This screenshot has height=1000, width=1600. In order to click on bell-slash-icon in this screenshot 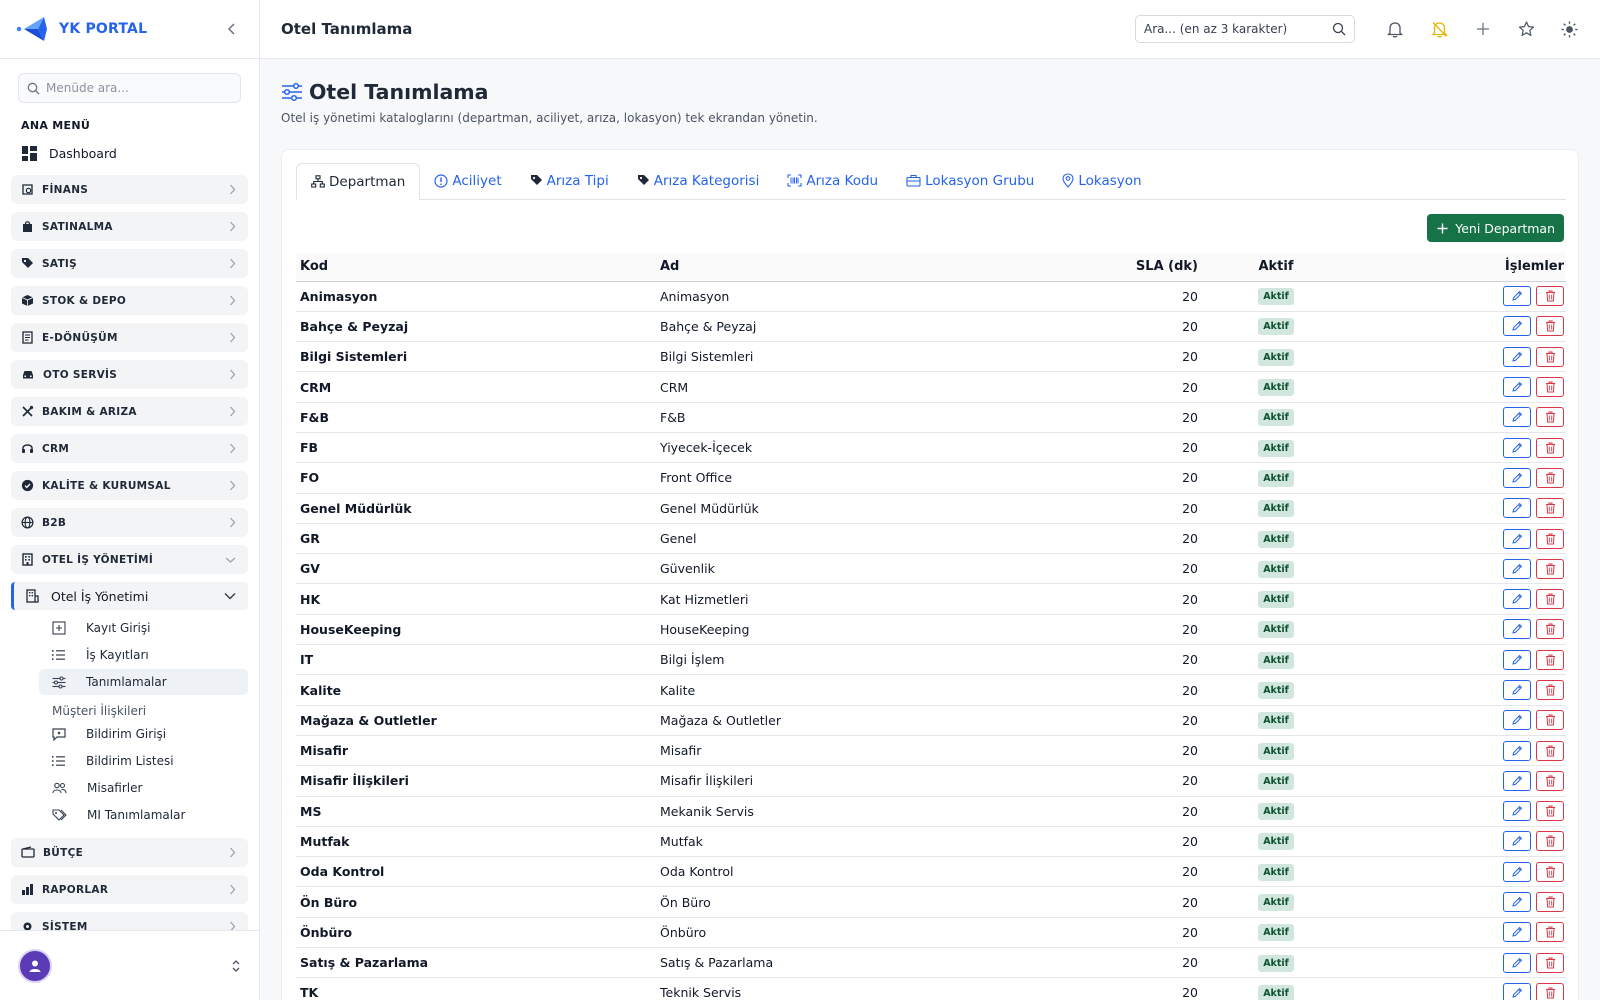, I will do `click(1439, 29)`.